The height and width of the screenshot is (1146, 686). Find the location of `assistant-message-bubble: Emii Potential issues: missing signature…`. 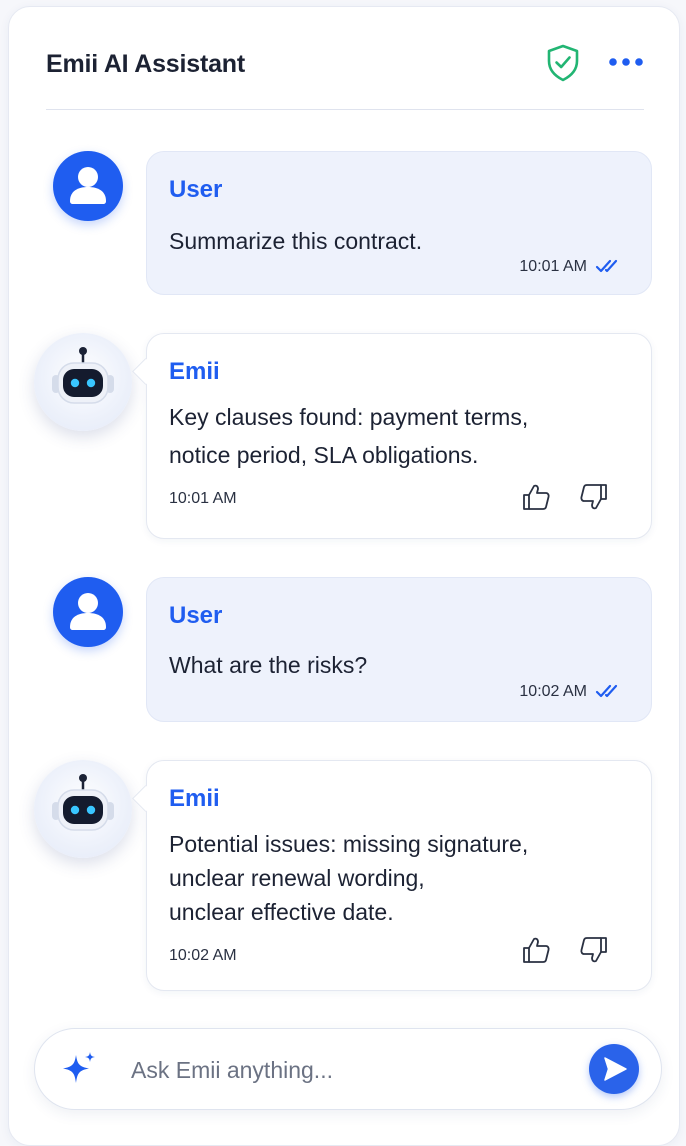

assistant-message-bubble: Emii Potential issues: missing signature… is located at coordinates (399, 875).